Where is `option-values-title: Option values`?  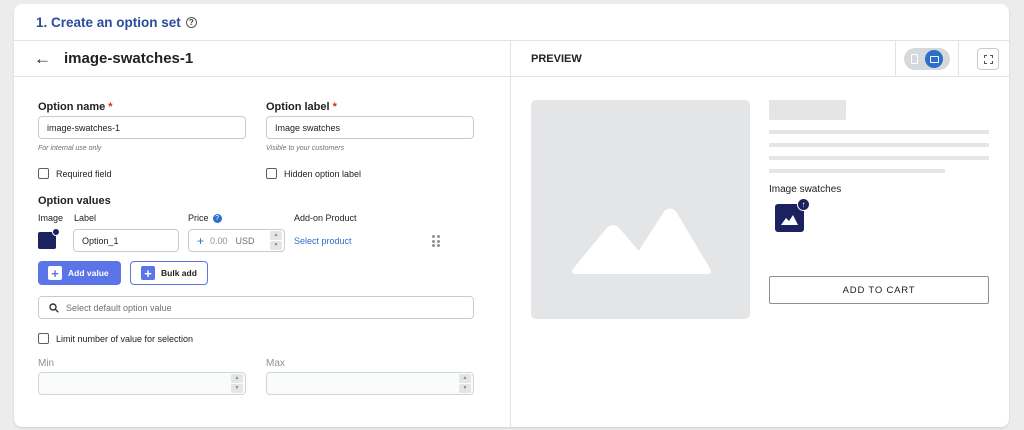
option-values-title: Option values is located at coordinates (74, 201).